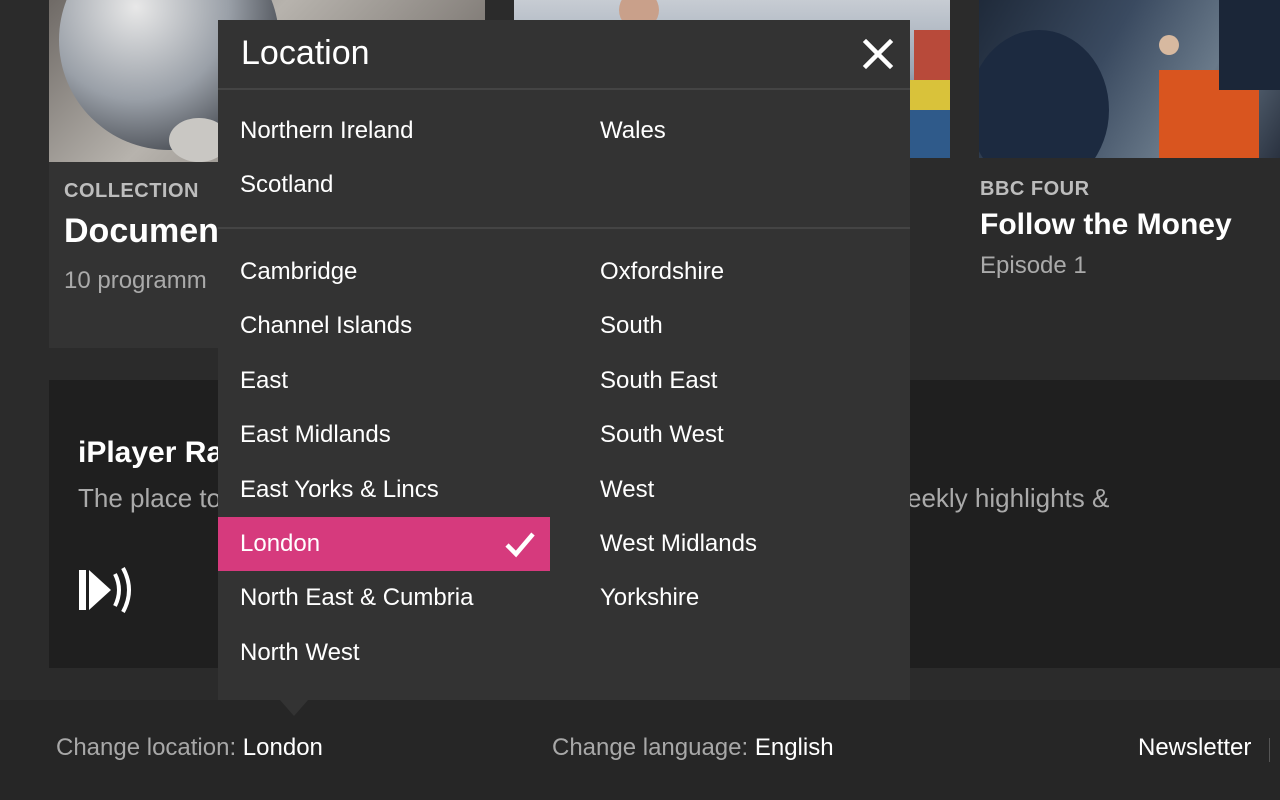  I want to click on location-option-cambridge: Cambridge, so click(384, 272).